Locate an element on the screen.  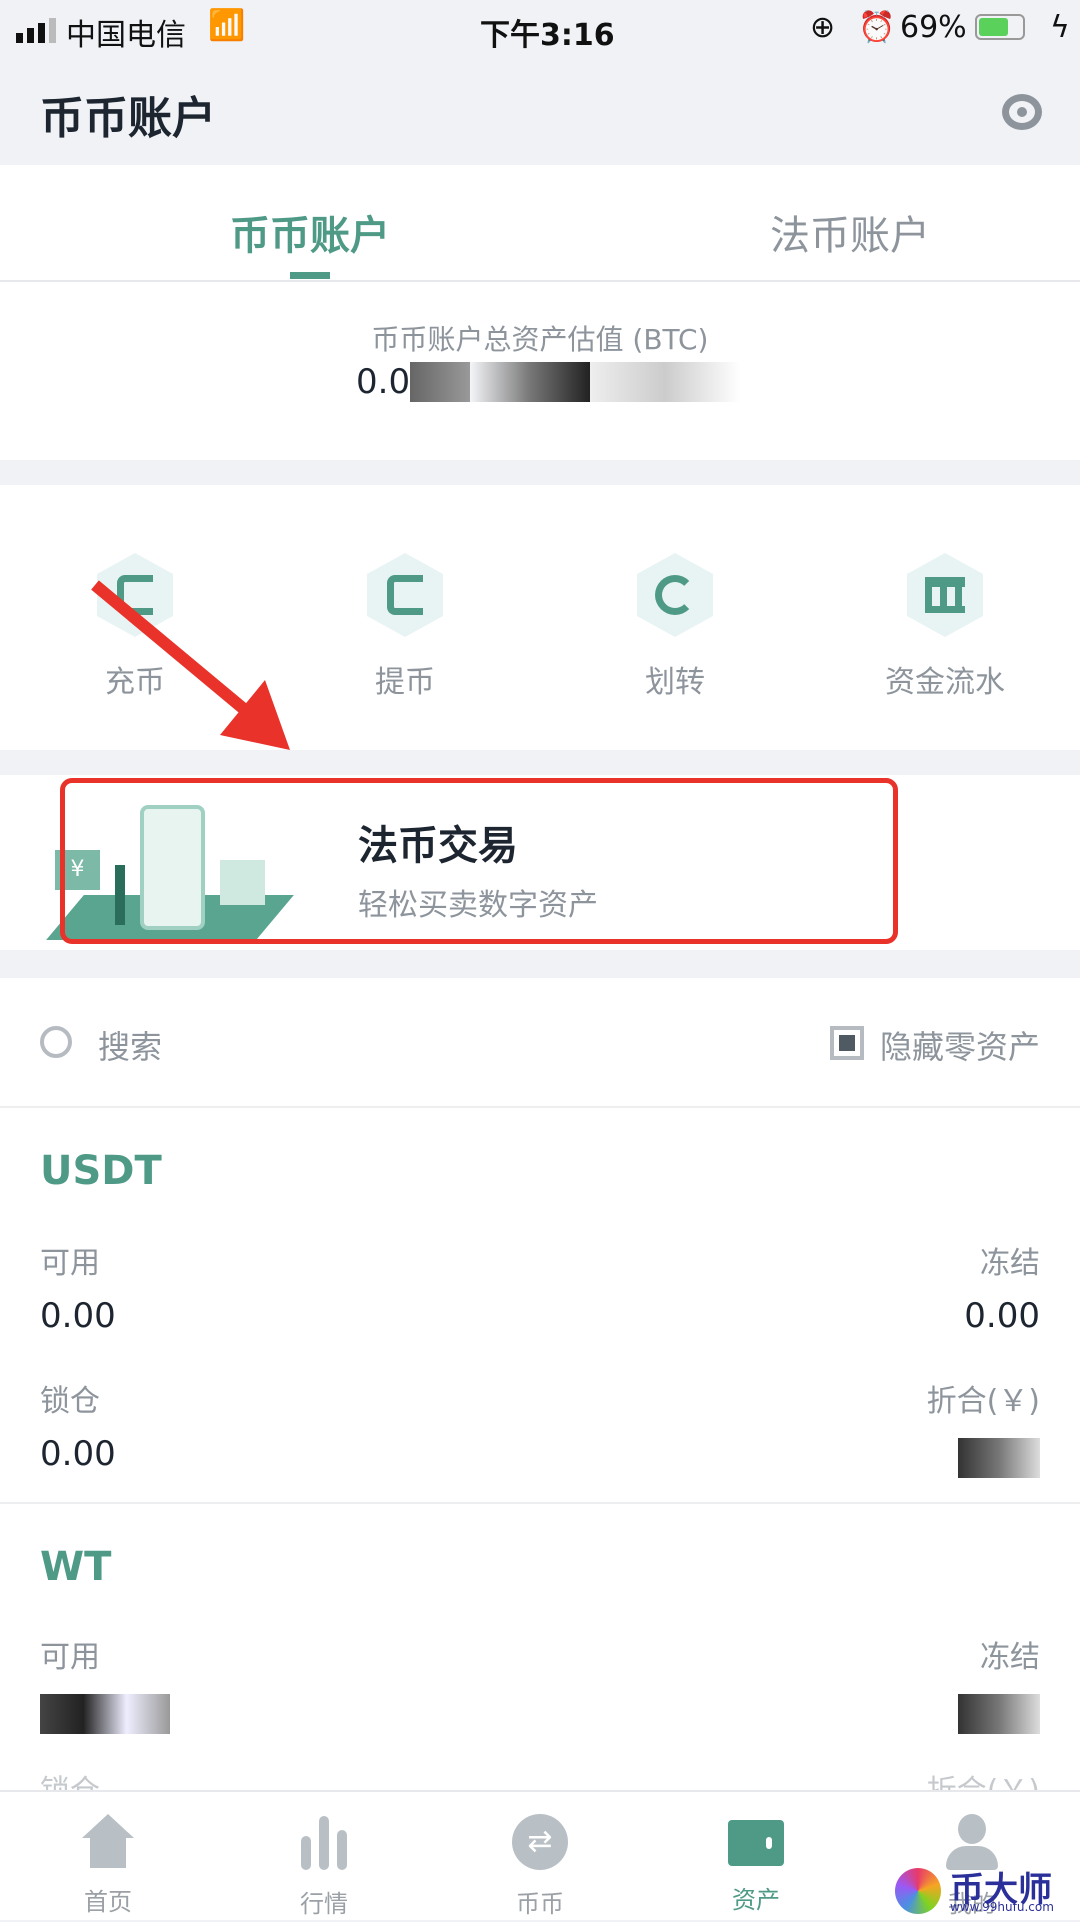
available-value: 0.00 is located at coordinates (78, 1316).